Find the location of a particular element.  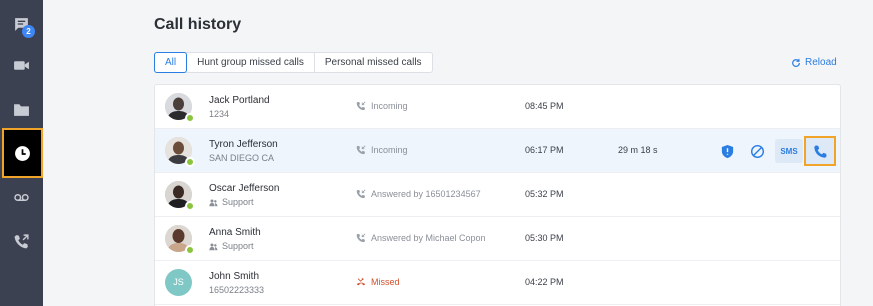

block-spam-button is located at coordinates (727, 151).